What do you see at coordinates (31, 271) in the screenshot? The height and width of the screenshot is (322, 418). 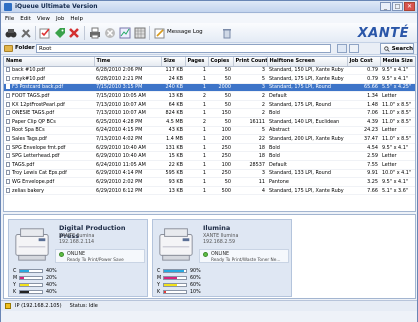 I see `toner-bar` at bounding box center [31, 271].